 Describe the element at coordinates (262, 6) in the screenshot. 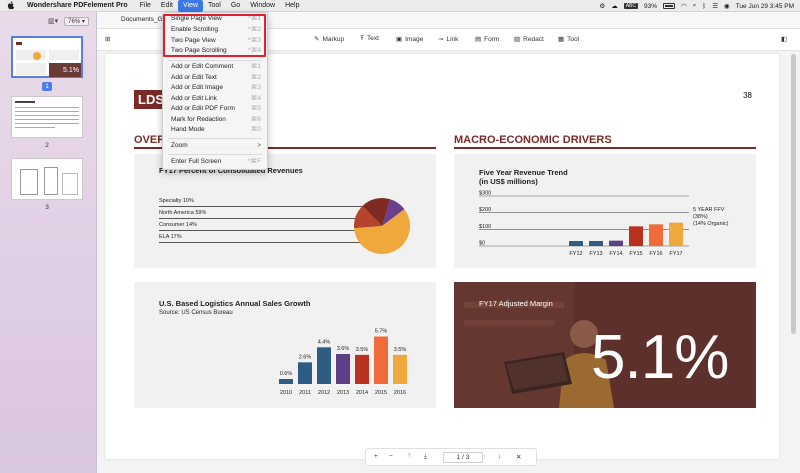

I see `menu-window: Window` at that location.